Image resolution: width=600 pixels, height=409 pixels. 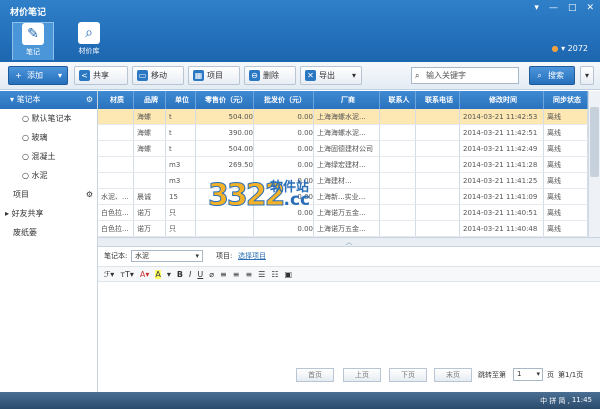 I want to click on maximize-icon: □, so click(x=572, y=8).